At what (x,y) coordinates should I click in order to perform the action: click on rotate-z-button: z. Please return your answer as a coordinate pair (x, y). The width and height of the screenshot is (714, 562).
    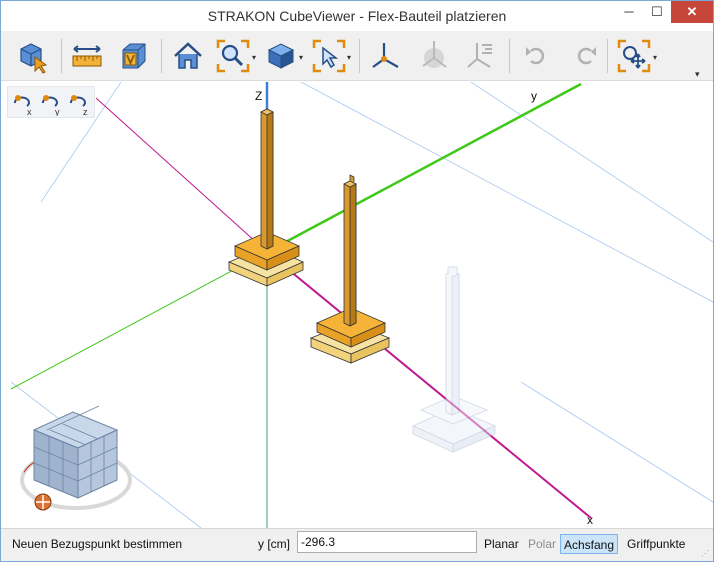
    Looking at the image, I should click on (79, 103).